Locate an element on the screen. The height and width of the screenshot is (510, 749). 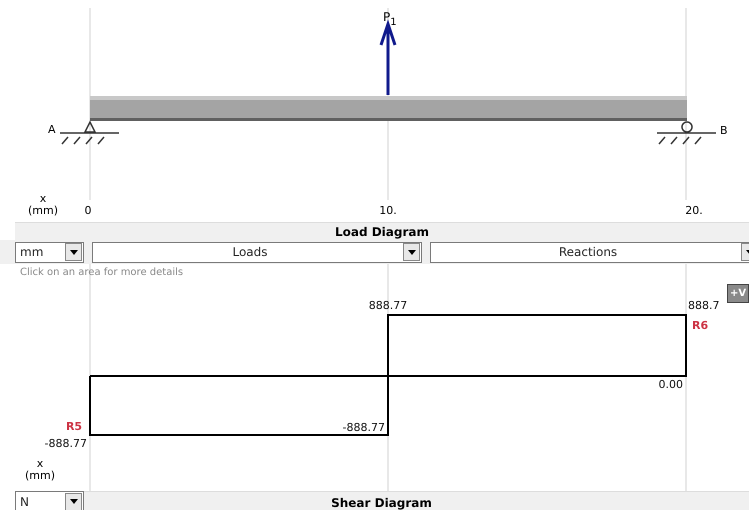
loads-dropdown: Loads is located at coordinates (257, 252).